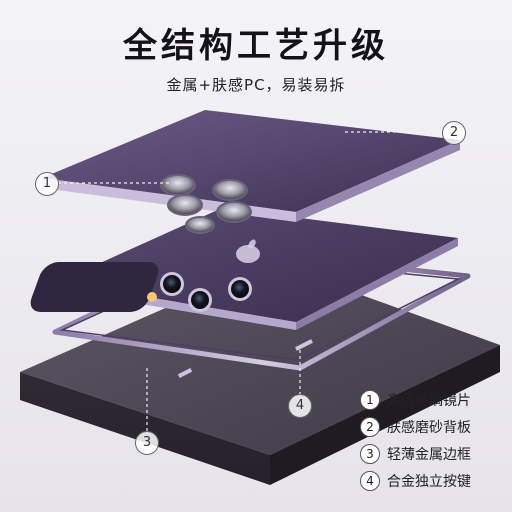 The height and width of the screenshot is (512, 512). I want to click on legend-item: 3 轻薄金属边框, so click(436, 454).